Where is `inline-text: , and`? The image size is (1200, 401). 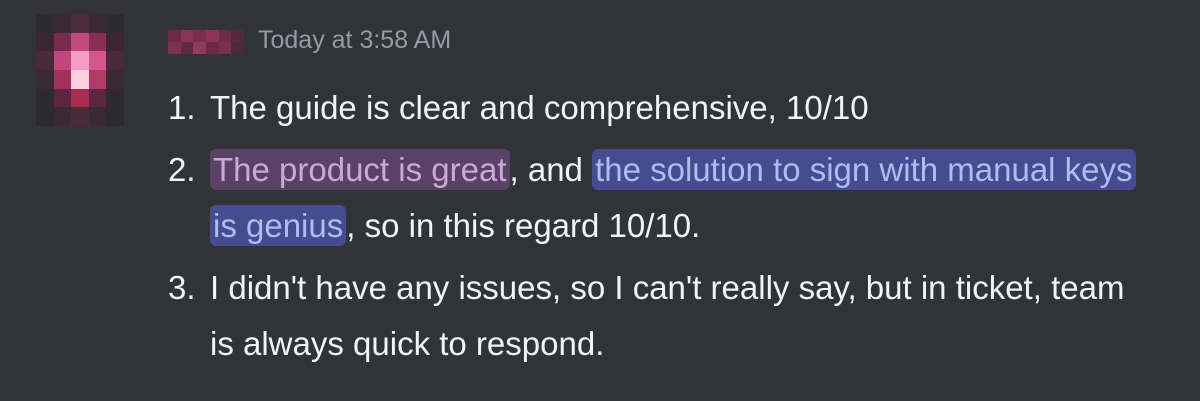 inline-text: , and is located at coordinates (551, 169).